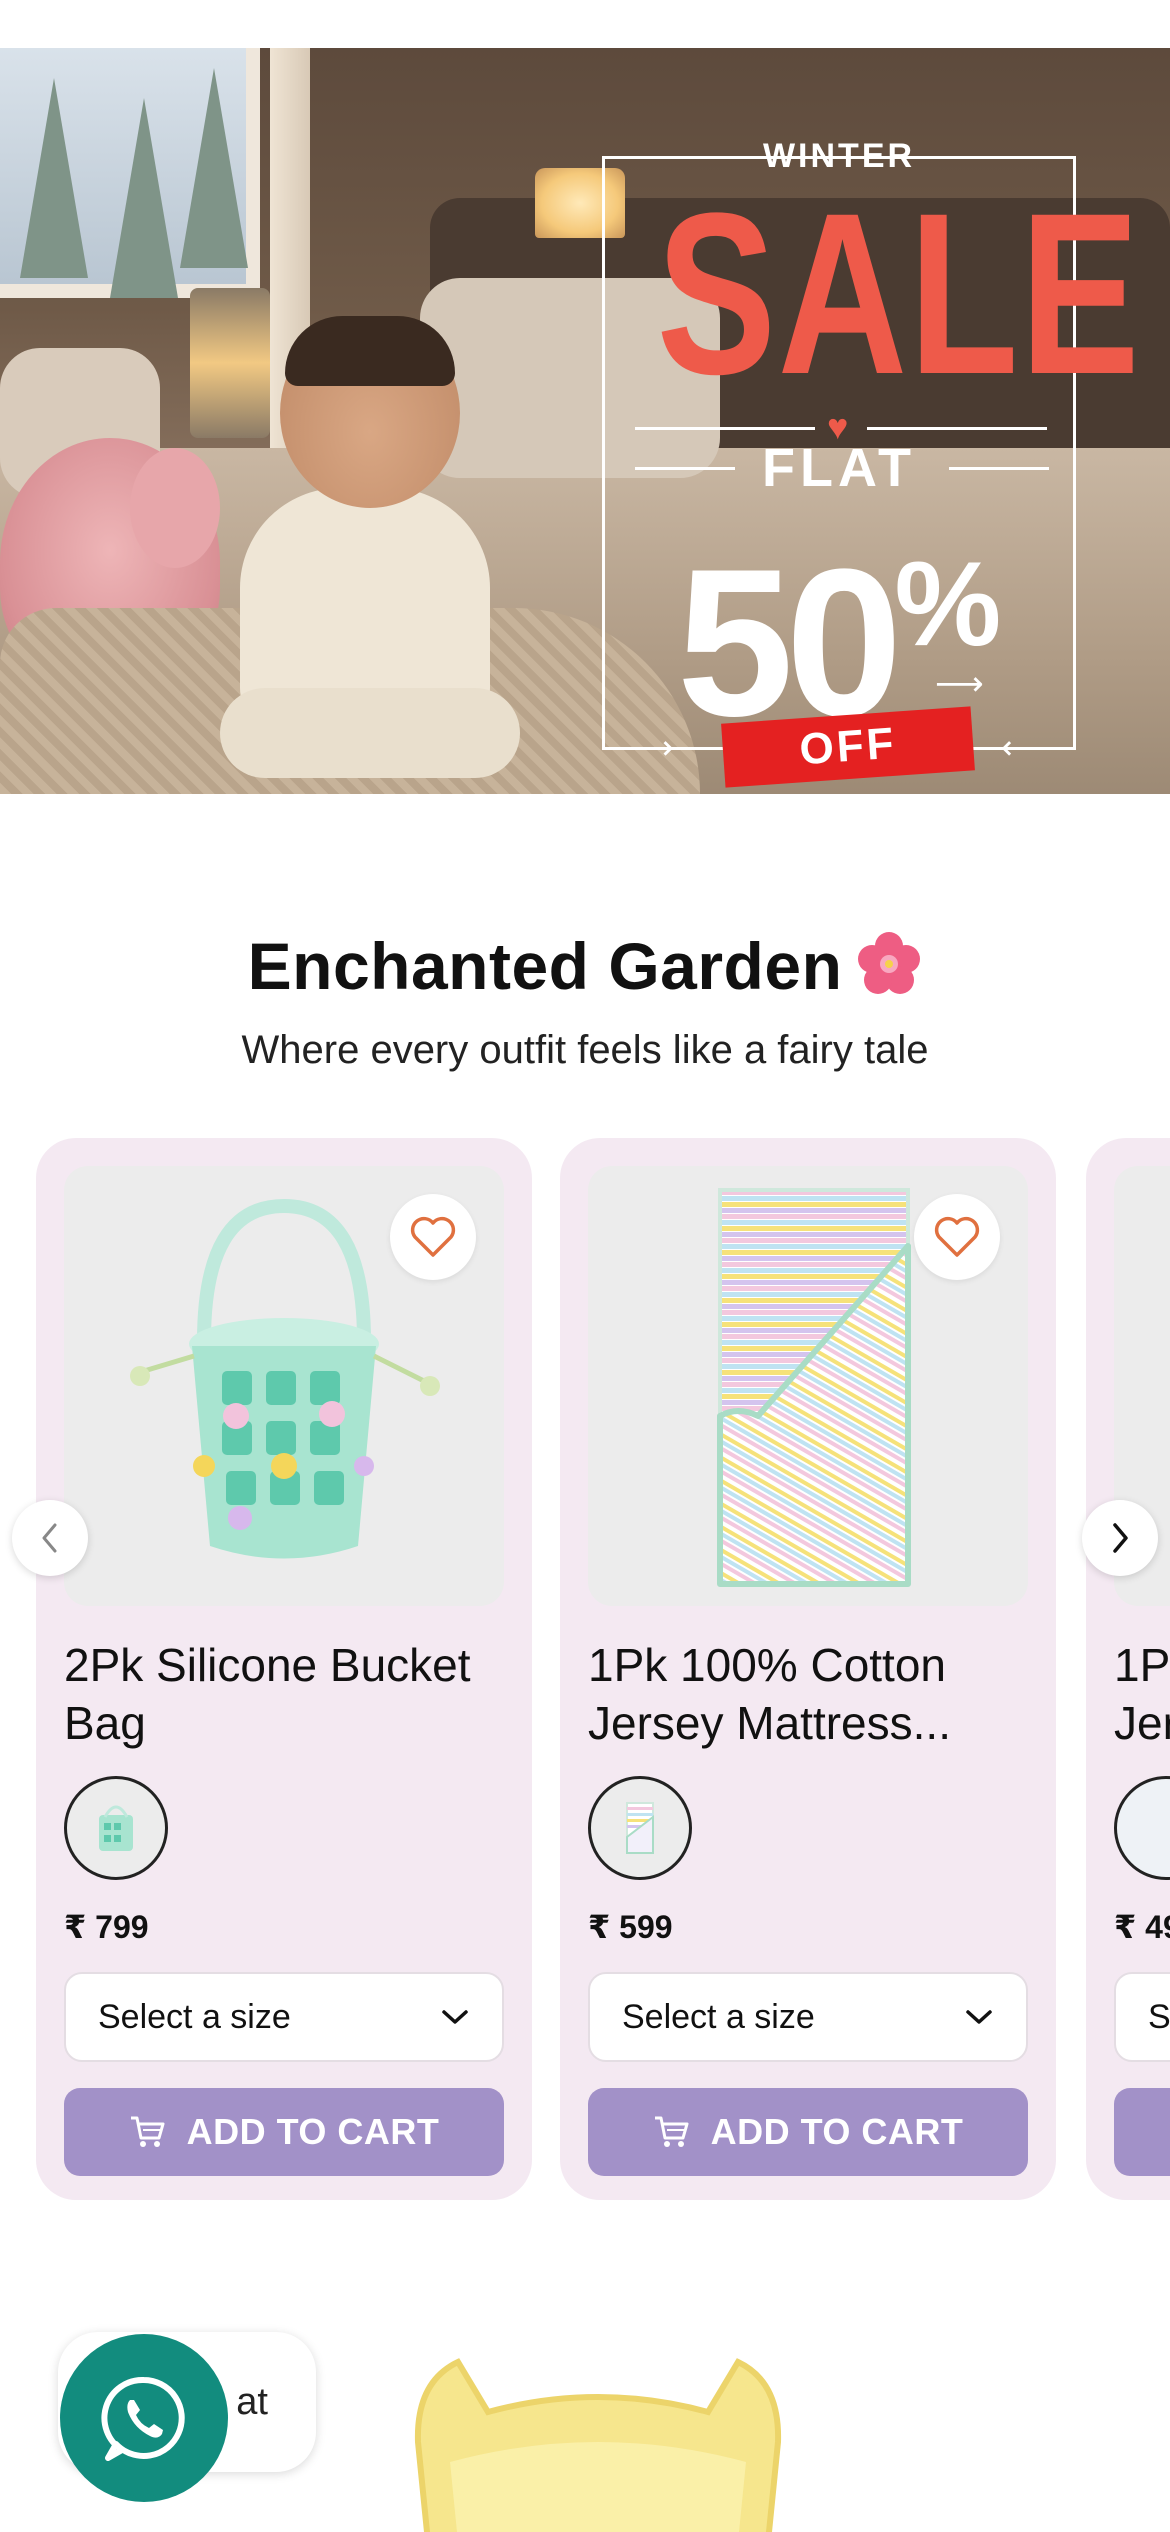 The image size is (1170, 2532). I want to click on sale-percent: 50%, so click(839, 642).